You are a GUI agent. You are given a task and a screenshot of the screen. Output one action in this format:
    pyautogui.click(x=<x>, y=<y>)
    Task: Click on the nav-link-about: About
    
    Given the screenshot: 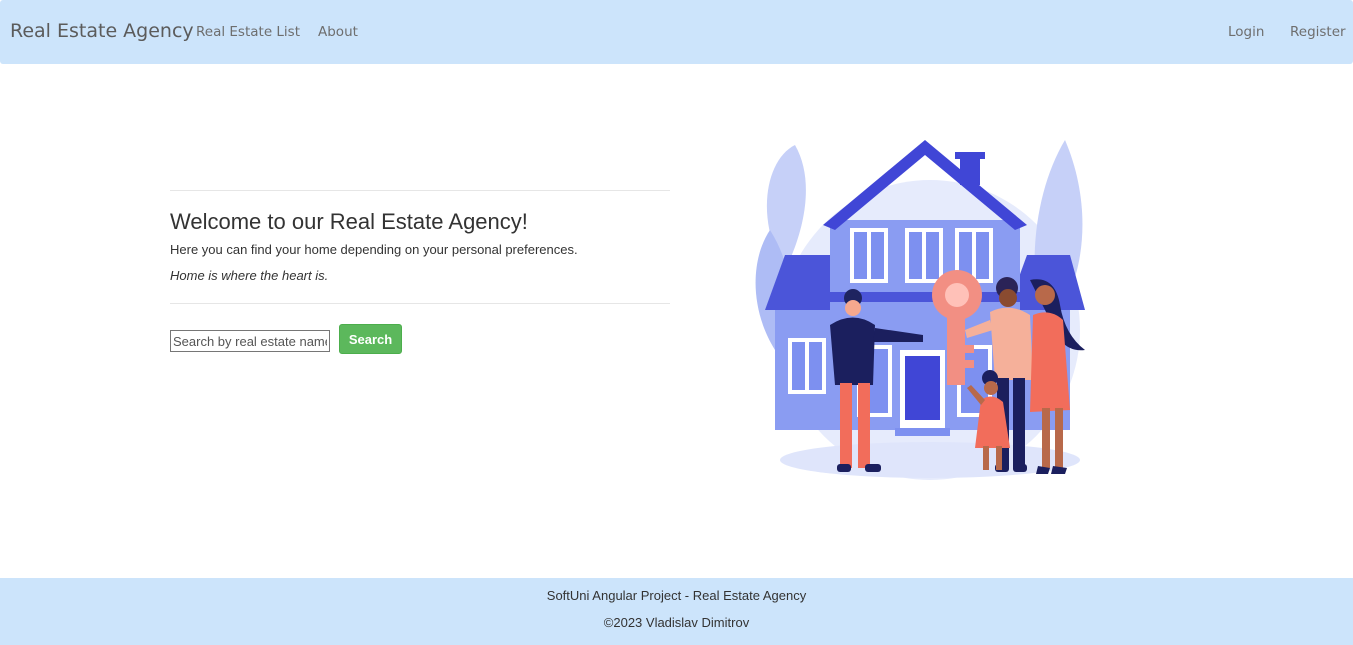 What is the action you would take?
    pyautogui.click(x=338, y=32)
    